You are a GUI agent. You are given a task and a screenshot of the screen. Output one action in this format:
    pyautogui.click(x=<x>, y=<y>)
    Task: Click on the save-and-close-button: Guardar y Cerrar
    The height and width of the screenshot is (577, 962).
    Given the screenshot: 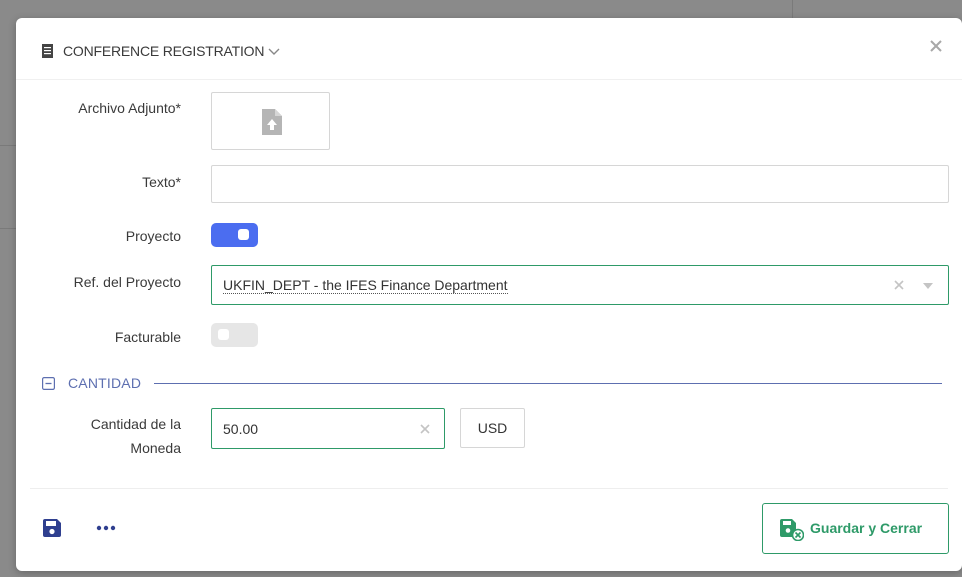 What is the action you would take?
    pyautogui.click(x=855, y=528)
    